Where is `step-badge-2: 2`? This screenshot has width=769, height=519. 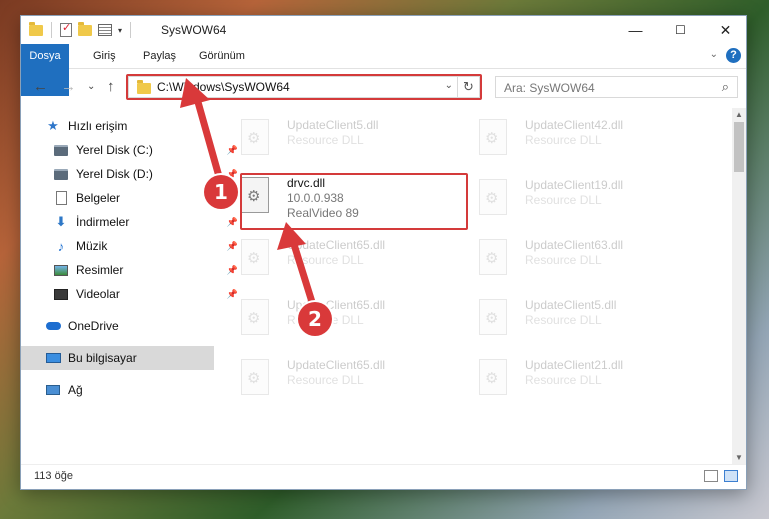
step-badge-2: 2 is located at coordinates (315, 319).